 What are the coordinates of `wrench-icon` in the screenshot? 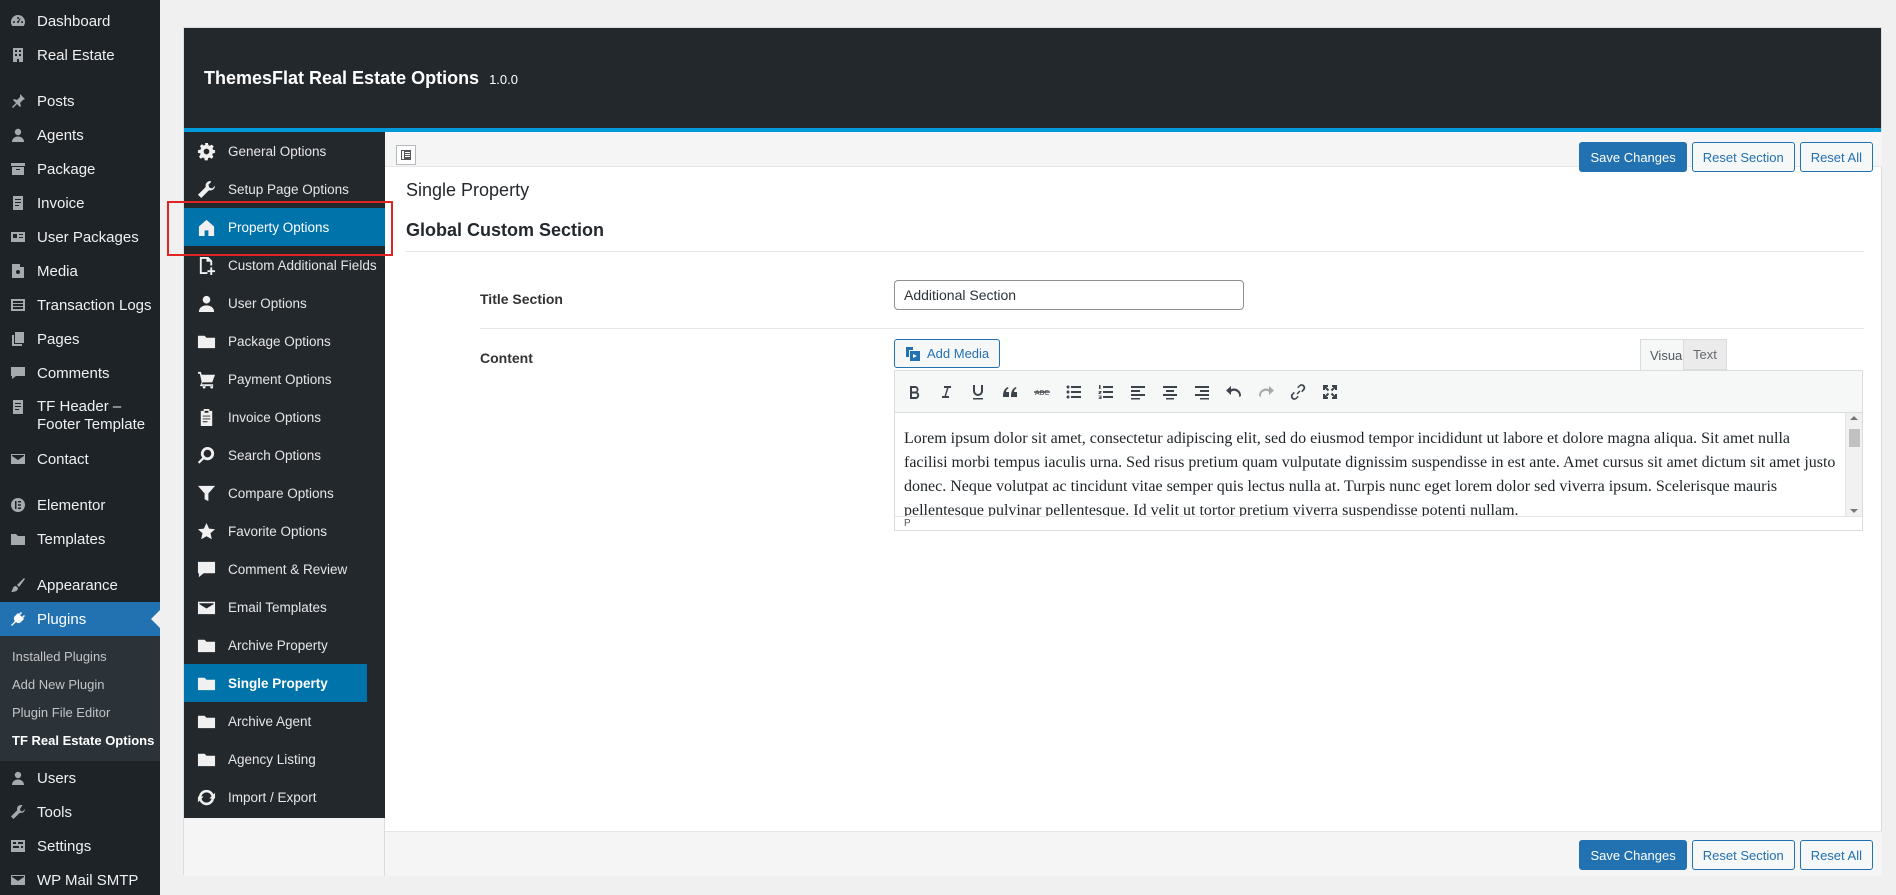 It's located at (206, 189).